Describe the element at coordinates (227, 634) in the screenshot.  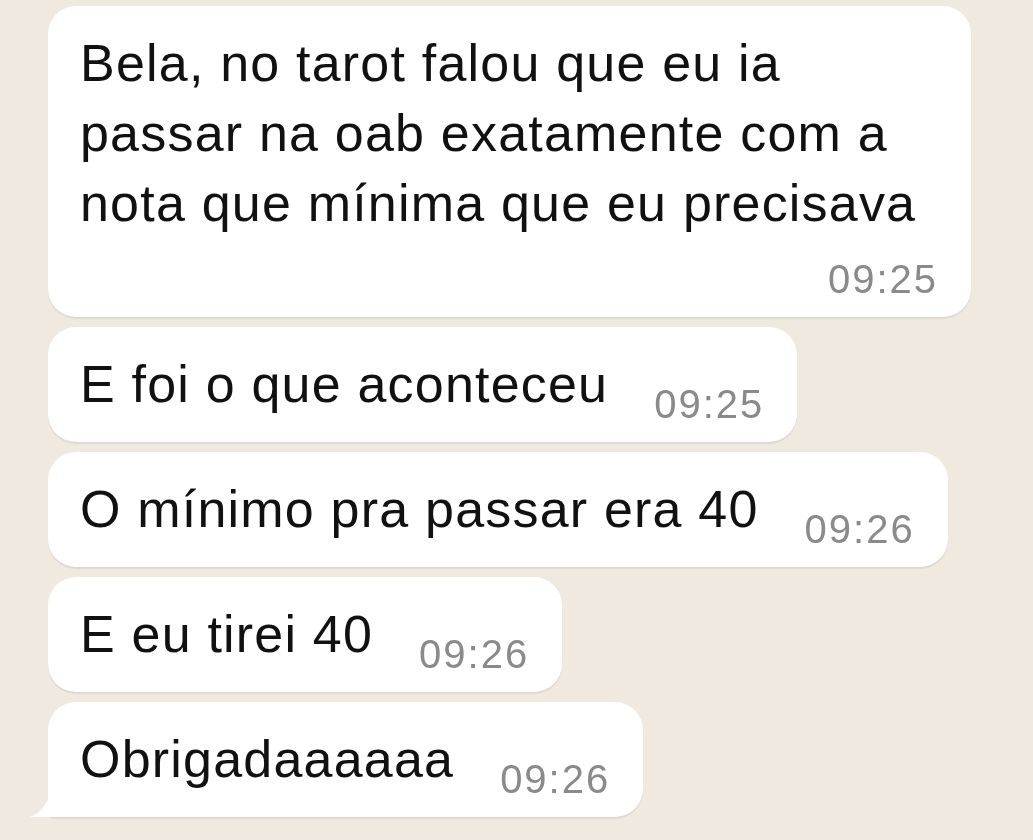
I see `message-text: E eu tirei 40` at that location.